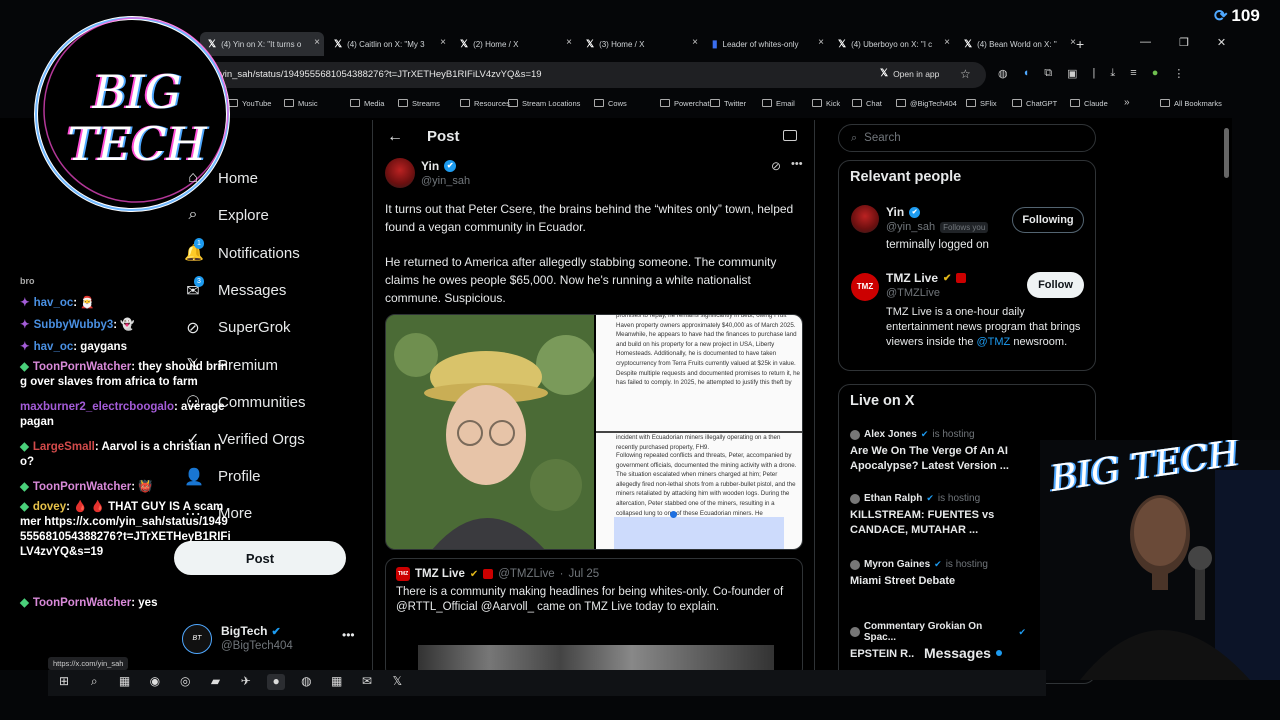  Describe the element at coordinates (895, 212) in the screenshot. I see `relevant-yin-name: Yin` at that location.